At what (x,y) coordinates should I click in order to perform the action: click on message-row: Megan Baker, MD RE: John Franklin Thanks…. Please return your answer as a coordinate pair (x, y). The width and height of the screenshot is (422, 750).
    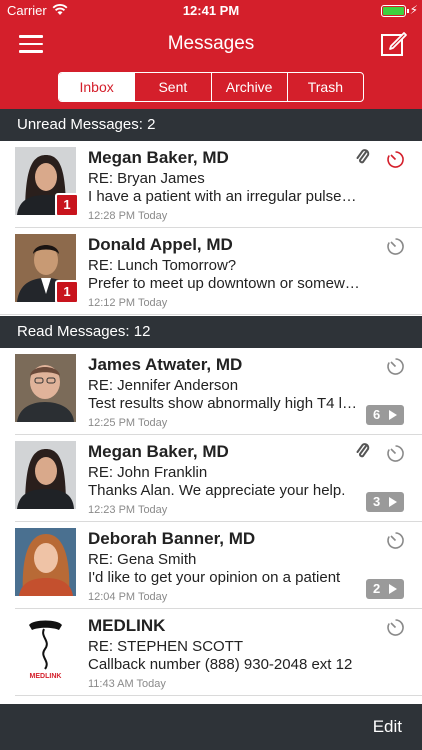
    Looking at the image, I should click on (211, 478).